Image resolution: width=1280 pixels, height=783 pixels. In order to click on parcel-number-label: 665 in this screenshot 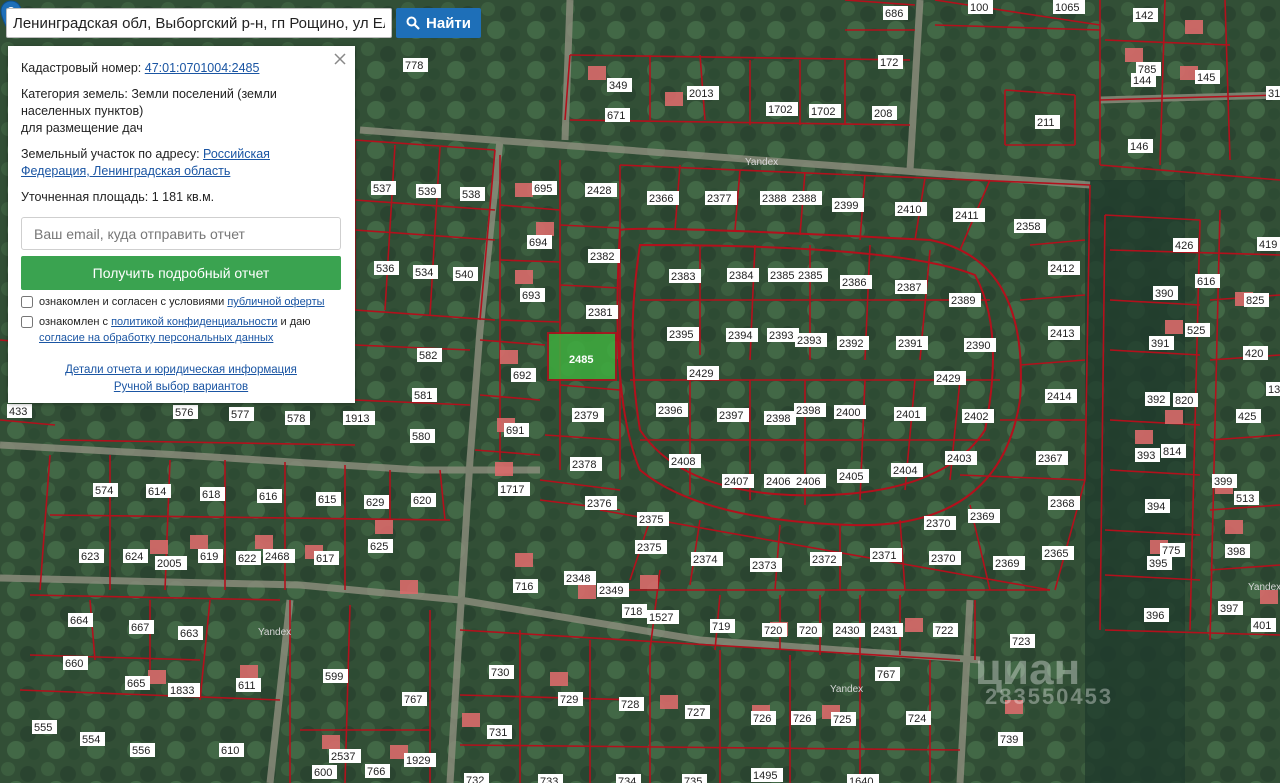, I will do `click(137, 683)`.